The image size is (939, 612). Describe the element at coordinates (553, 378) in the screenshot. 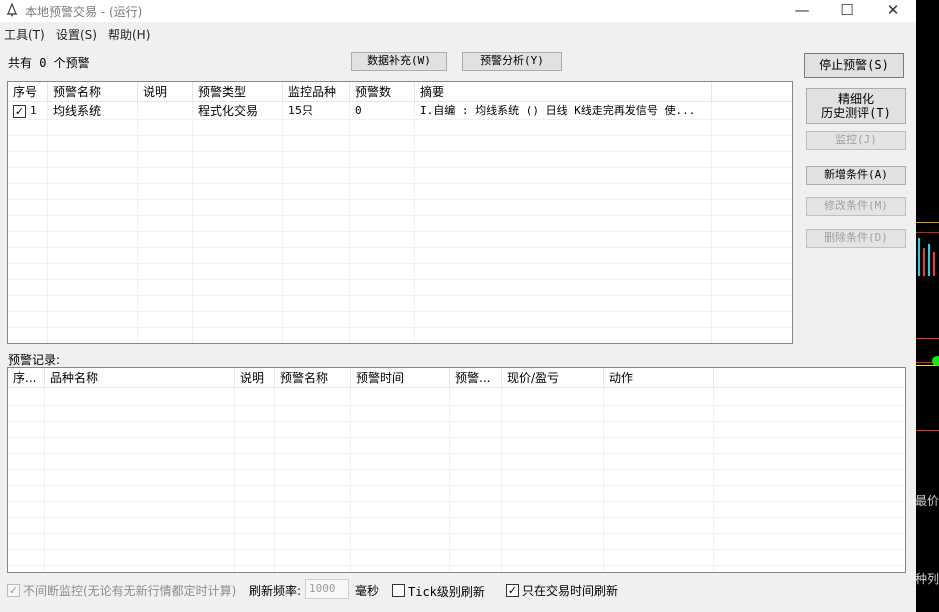

I see `col-price-pnl: 现价/盈亏` at that location.